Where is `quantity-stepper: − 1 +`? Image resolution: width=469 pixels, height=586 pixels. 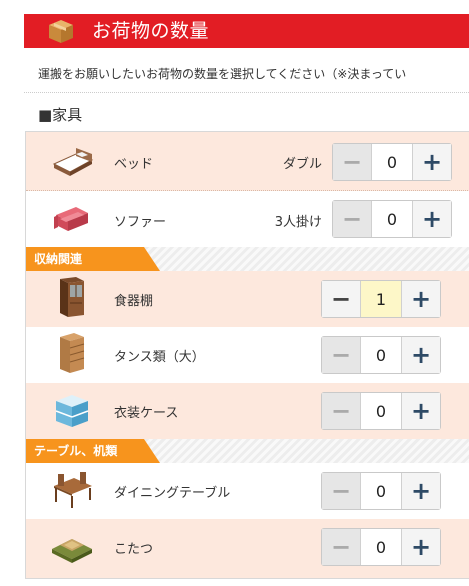 quantity-stepper: − 1 + is located at coordinates (381, 299).